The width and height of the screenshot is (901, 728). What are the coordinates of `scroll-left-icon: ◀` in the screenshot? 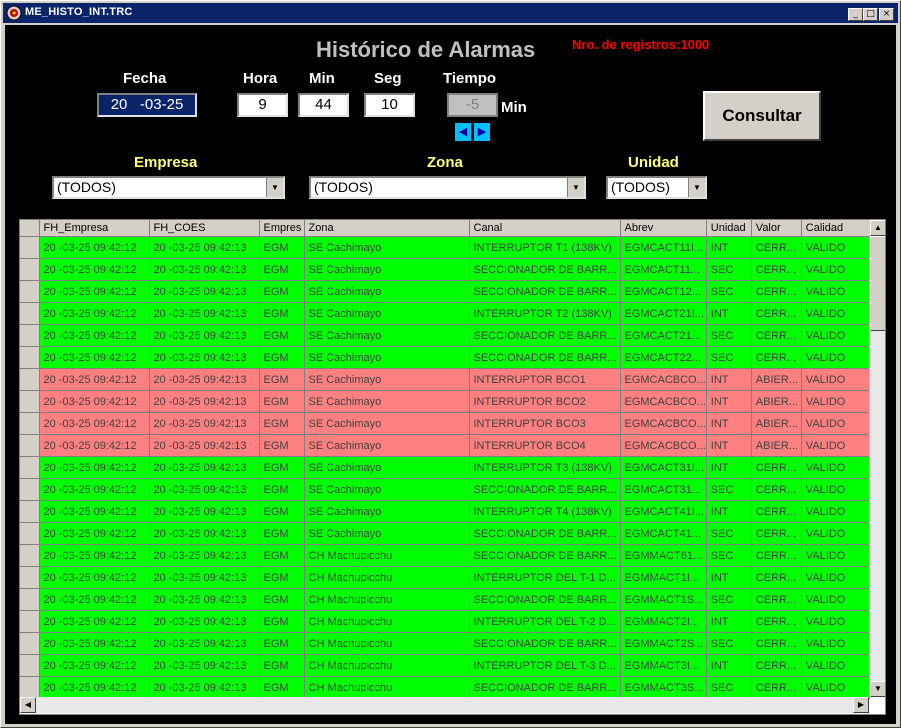 It's located at (28, 705).